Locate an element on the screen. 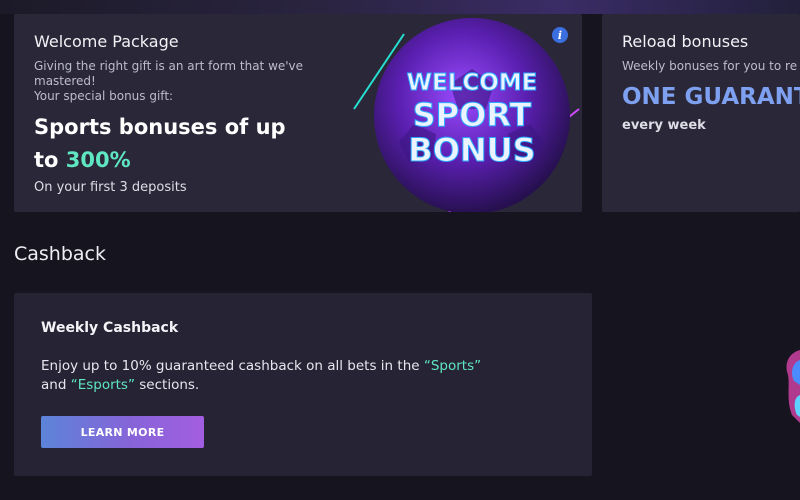  cashback-card-title: Weekly Cashback is located at coordinates (110, 328).